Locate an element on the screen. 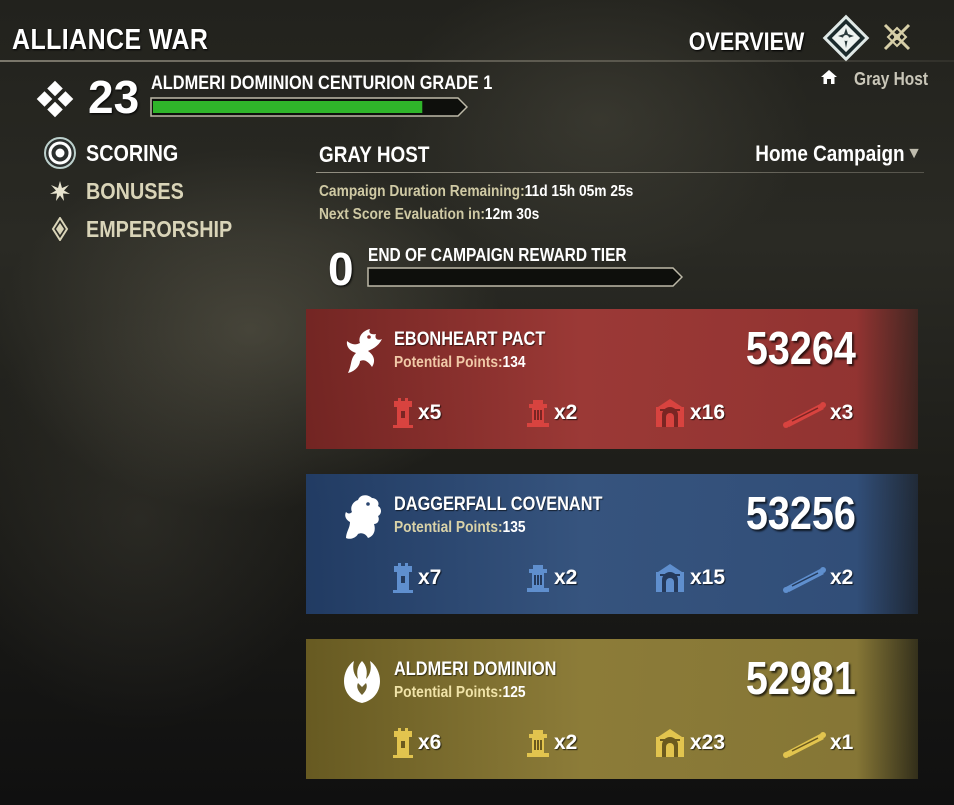  rank-progress-bar is located at coordinates (309, 107).